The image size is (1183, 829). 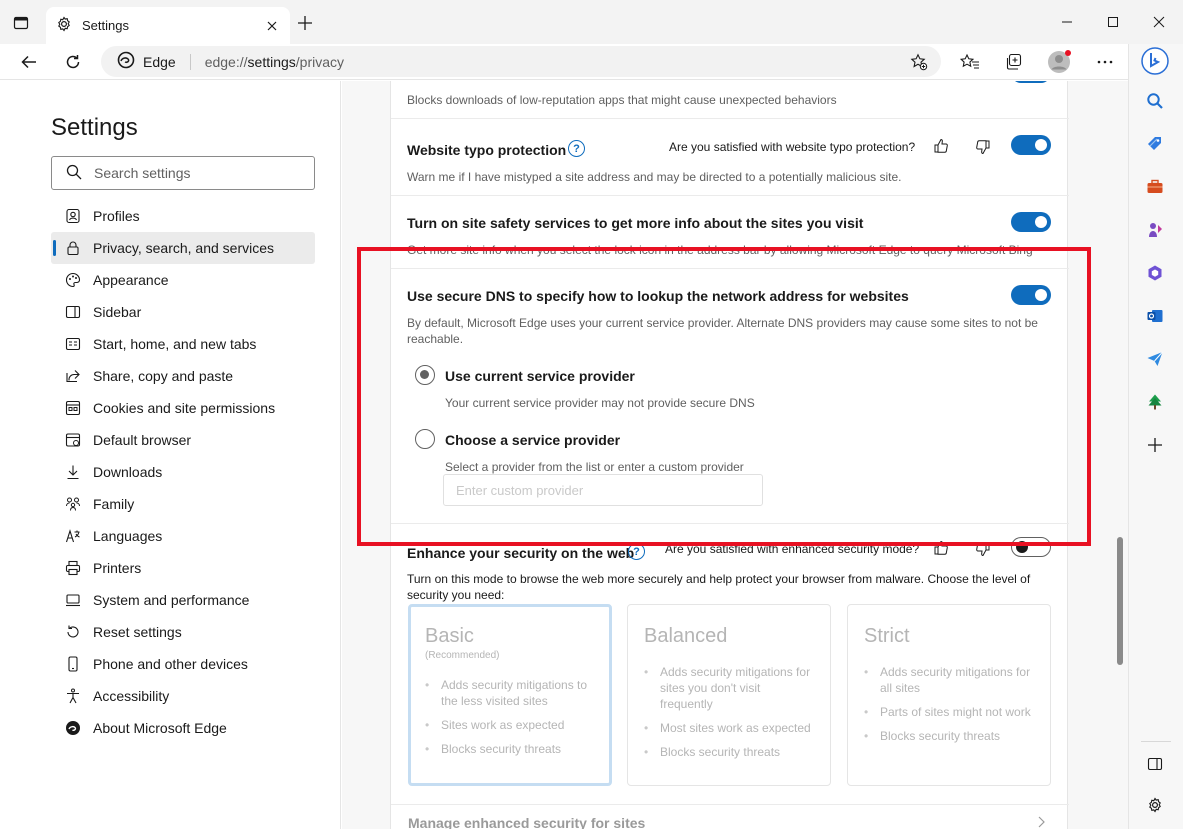 What do you see at coordinates (950, 712) in the screenshot?
I see `mode-bullet: Parts of sites might not work` at bounding box center [950, 712].